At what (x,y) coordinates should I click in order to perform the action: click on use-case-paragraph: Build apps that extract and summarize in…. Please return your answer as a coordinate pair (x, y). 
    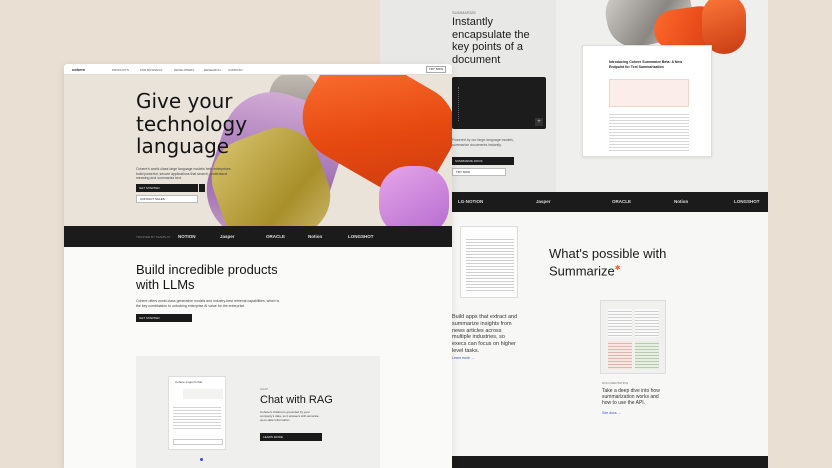
    Looking at the image, I should click on (485, 334).